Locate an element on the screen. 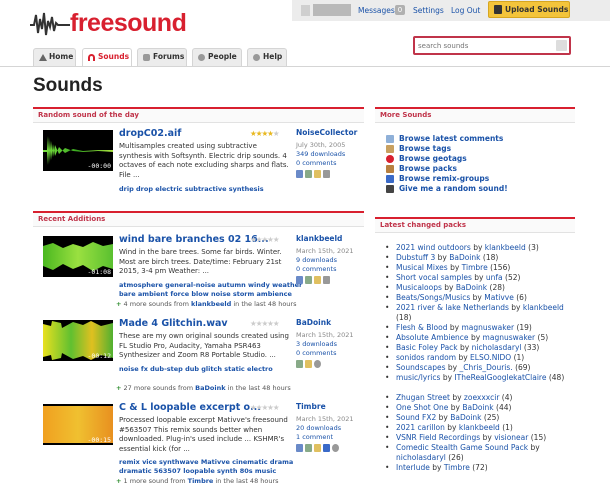  tab-home: Home is located at coordinates (54, 57).